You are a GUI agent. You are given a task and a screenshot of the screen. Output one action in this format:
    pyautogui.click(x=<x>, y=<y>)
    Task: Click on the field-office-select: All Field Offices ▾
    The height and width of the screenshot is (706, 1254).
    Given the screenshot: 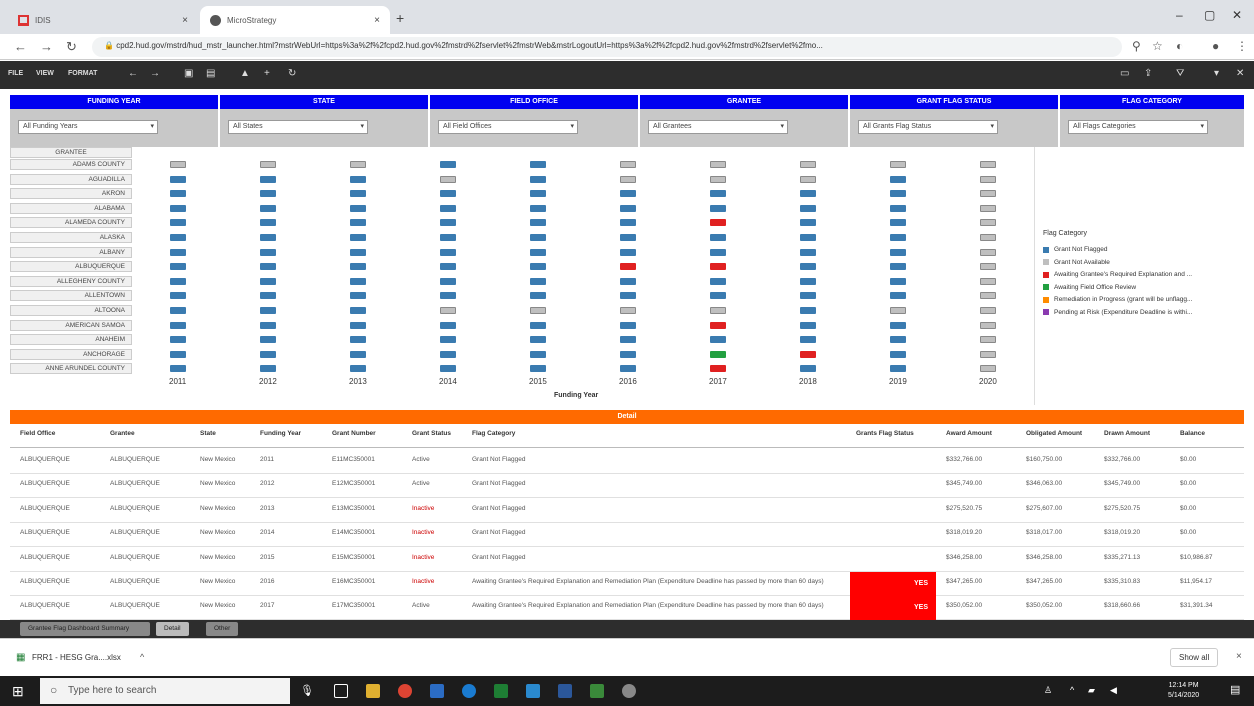 What is the action you would take?
    pyautogui.click(x=508, y=127)
    